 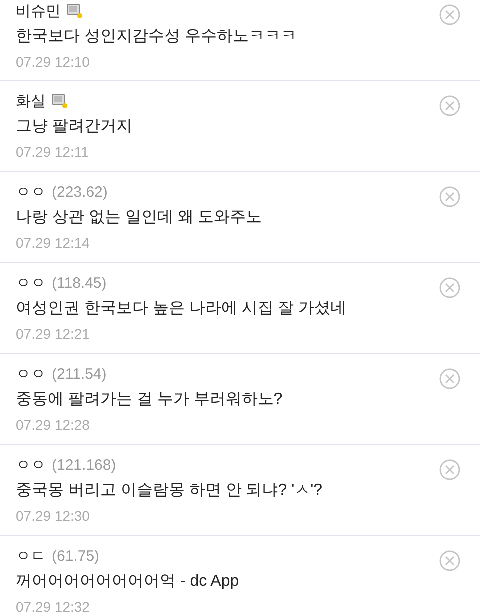 I want to click on ip-address: (61.75), so click(x=76, y=556).